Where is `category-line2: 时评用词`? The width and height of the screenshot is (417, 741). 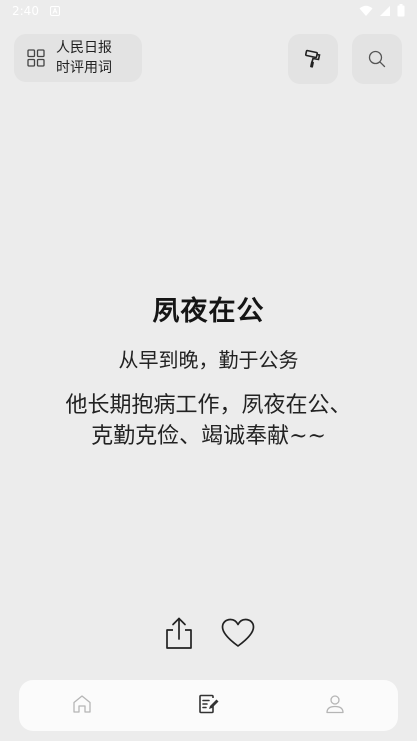 category-line2: 时评用词 is located at coordinates (84, 68).